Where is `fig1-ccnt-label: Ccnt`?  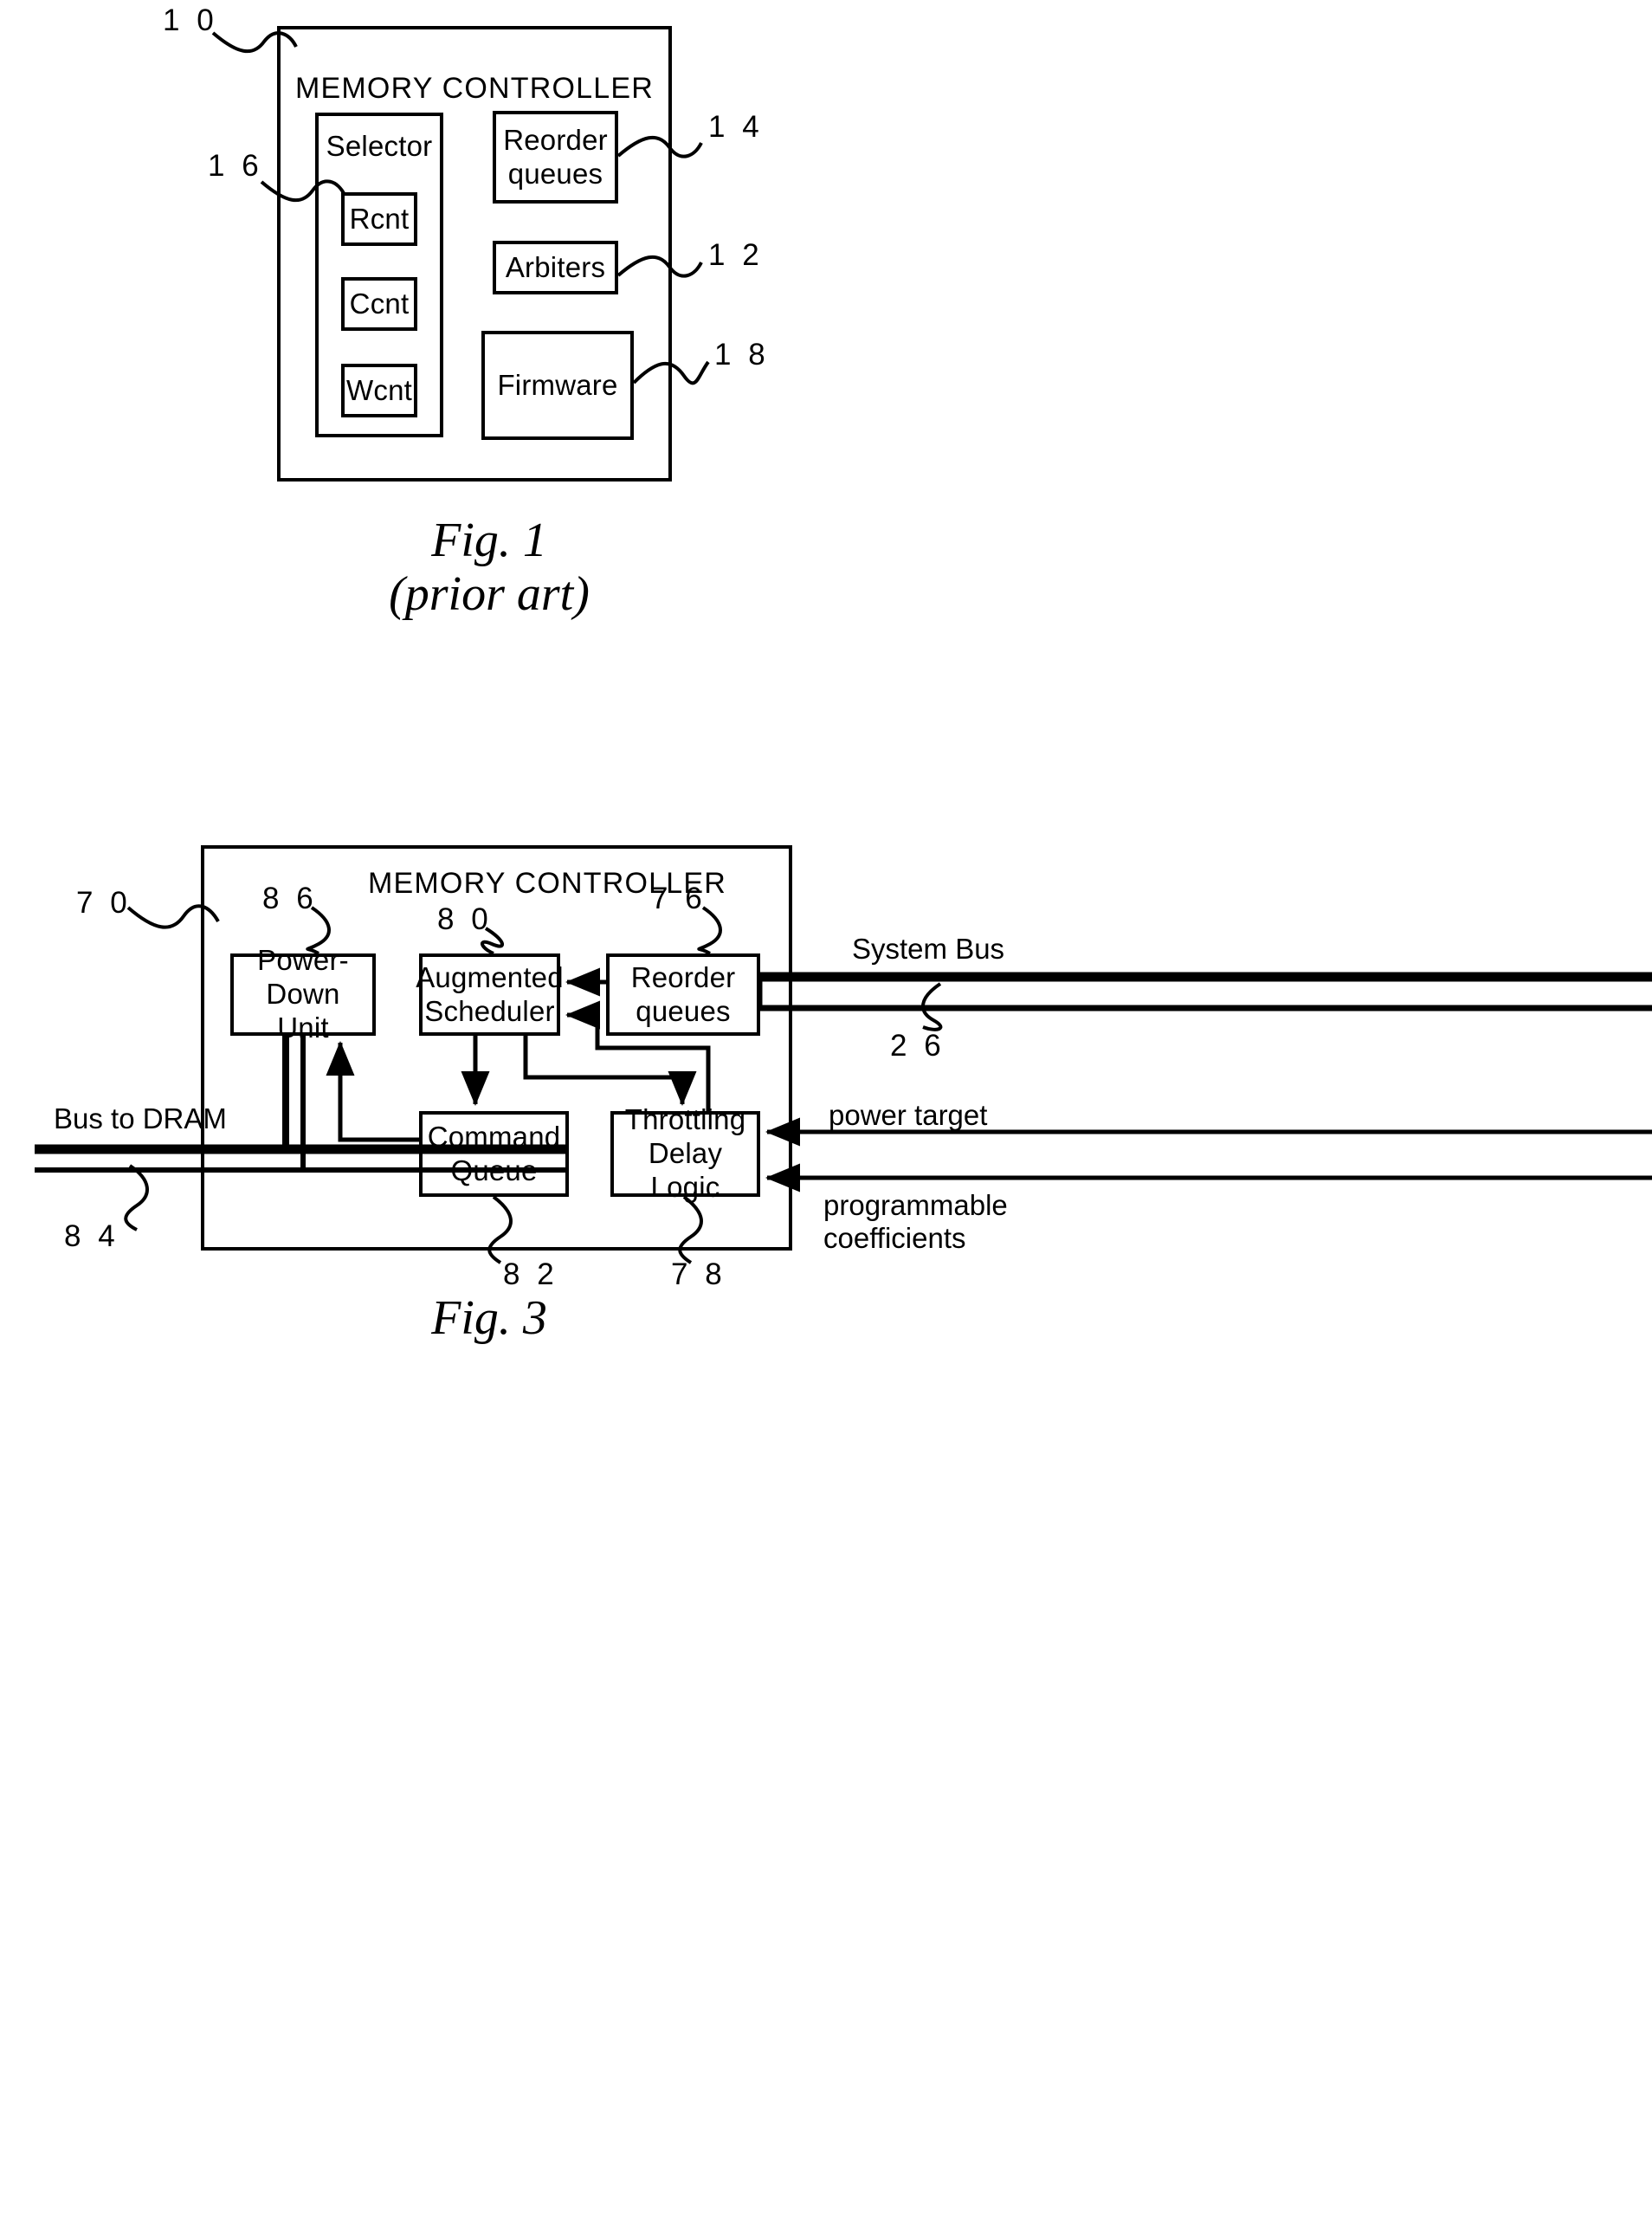
fig1-ccnt-label: Ccnt is located at coordinates (379, 303).